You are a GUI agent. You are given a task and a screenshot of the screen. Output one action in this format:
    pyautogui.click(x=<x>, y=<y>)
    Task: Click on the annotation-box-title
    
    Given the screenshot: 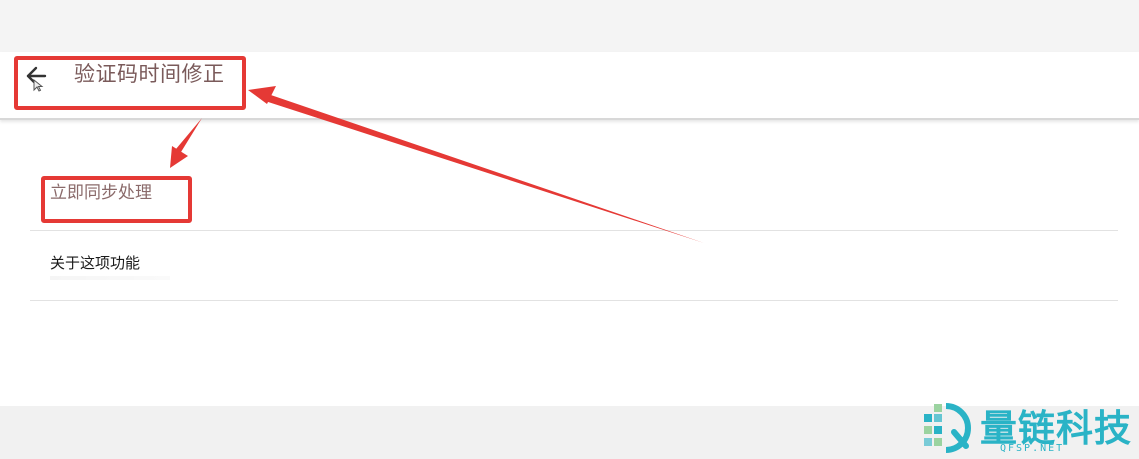 What is the action you would take?
    pyautogui.click(x=130, y=83)
    